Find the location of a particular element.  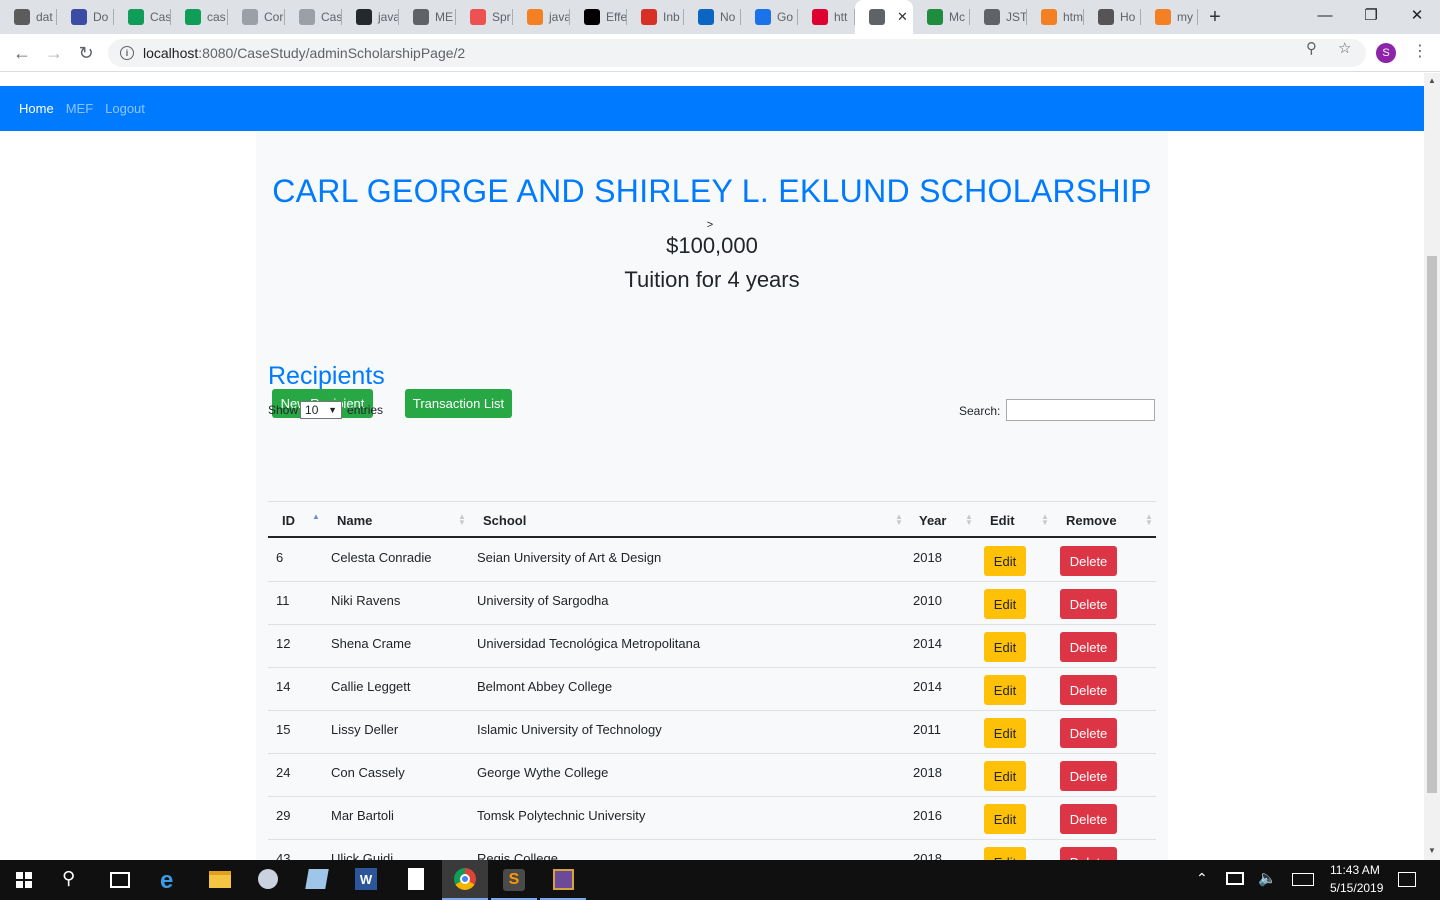

column-header-school: School is located at coordinates (504, 520).